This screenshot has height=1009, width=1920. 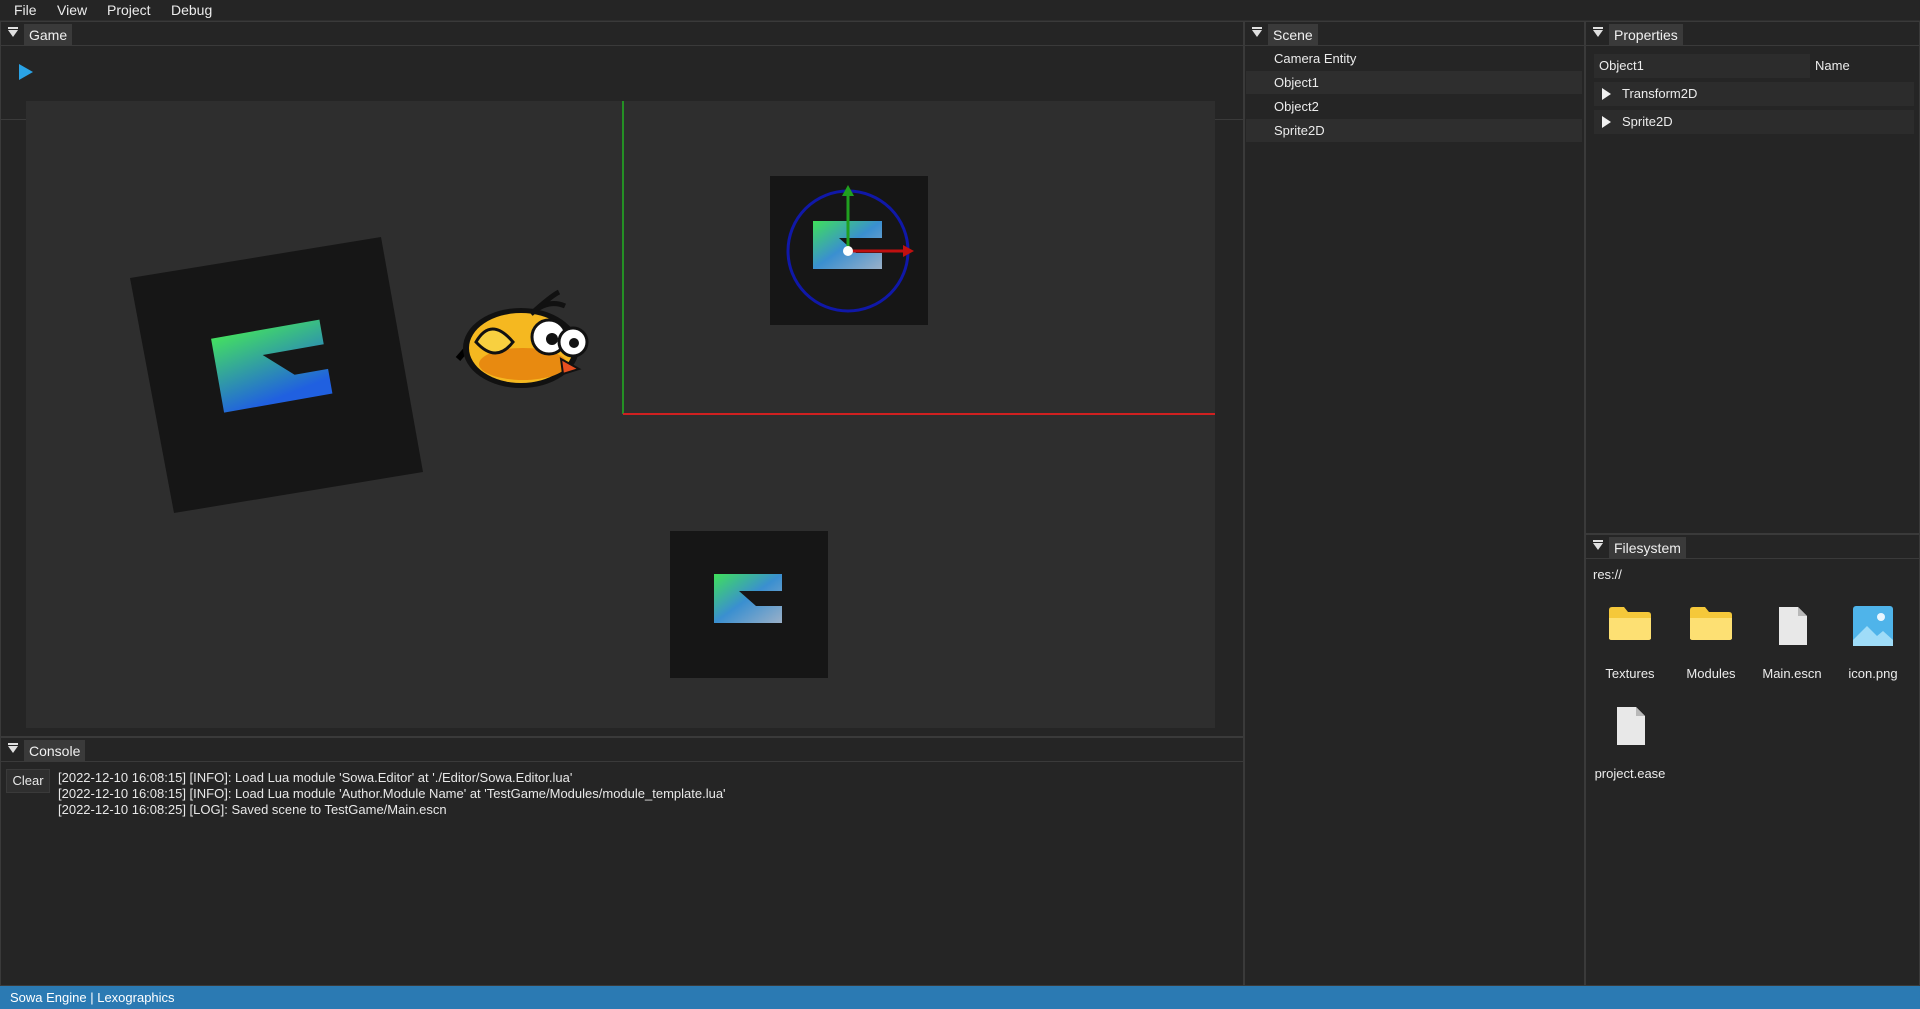 I want to click on rotated-sprite, so click(x=276, y=375).